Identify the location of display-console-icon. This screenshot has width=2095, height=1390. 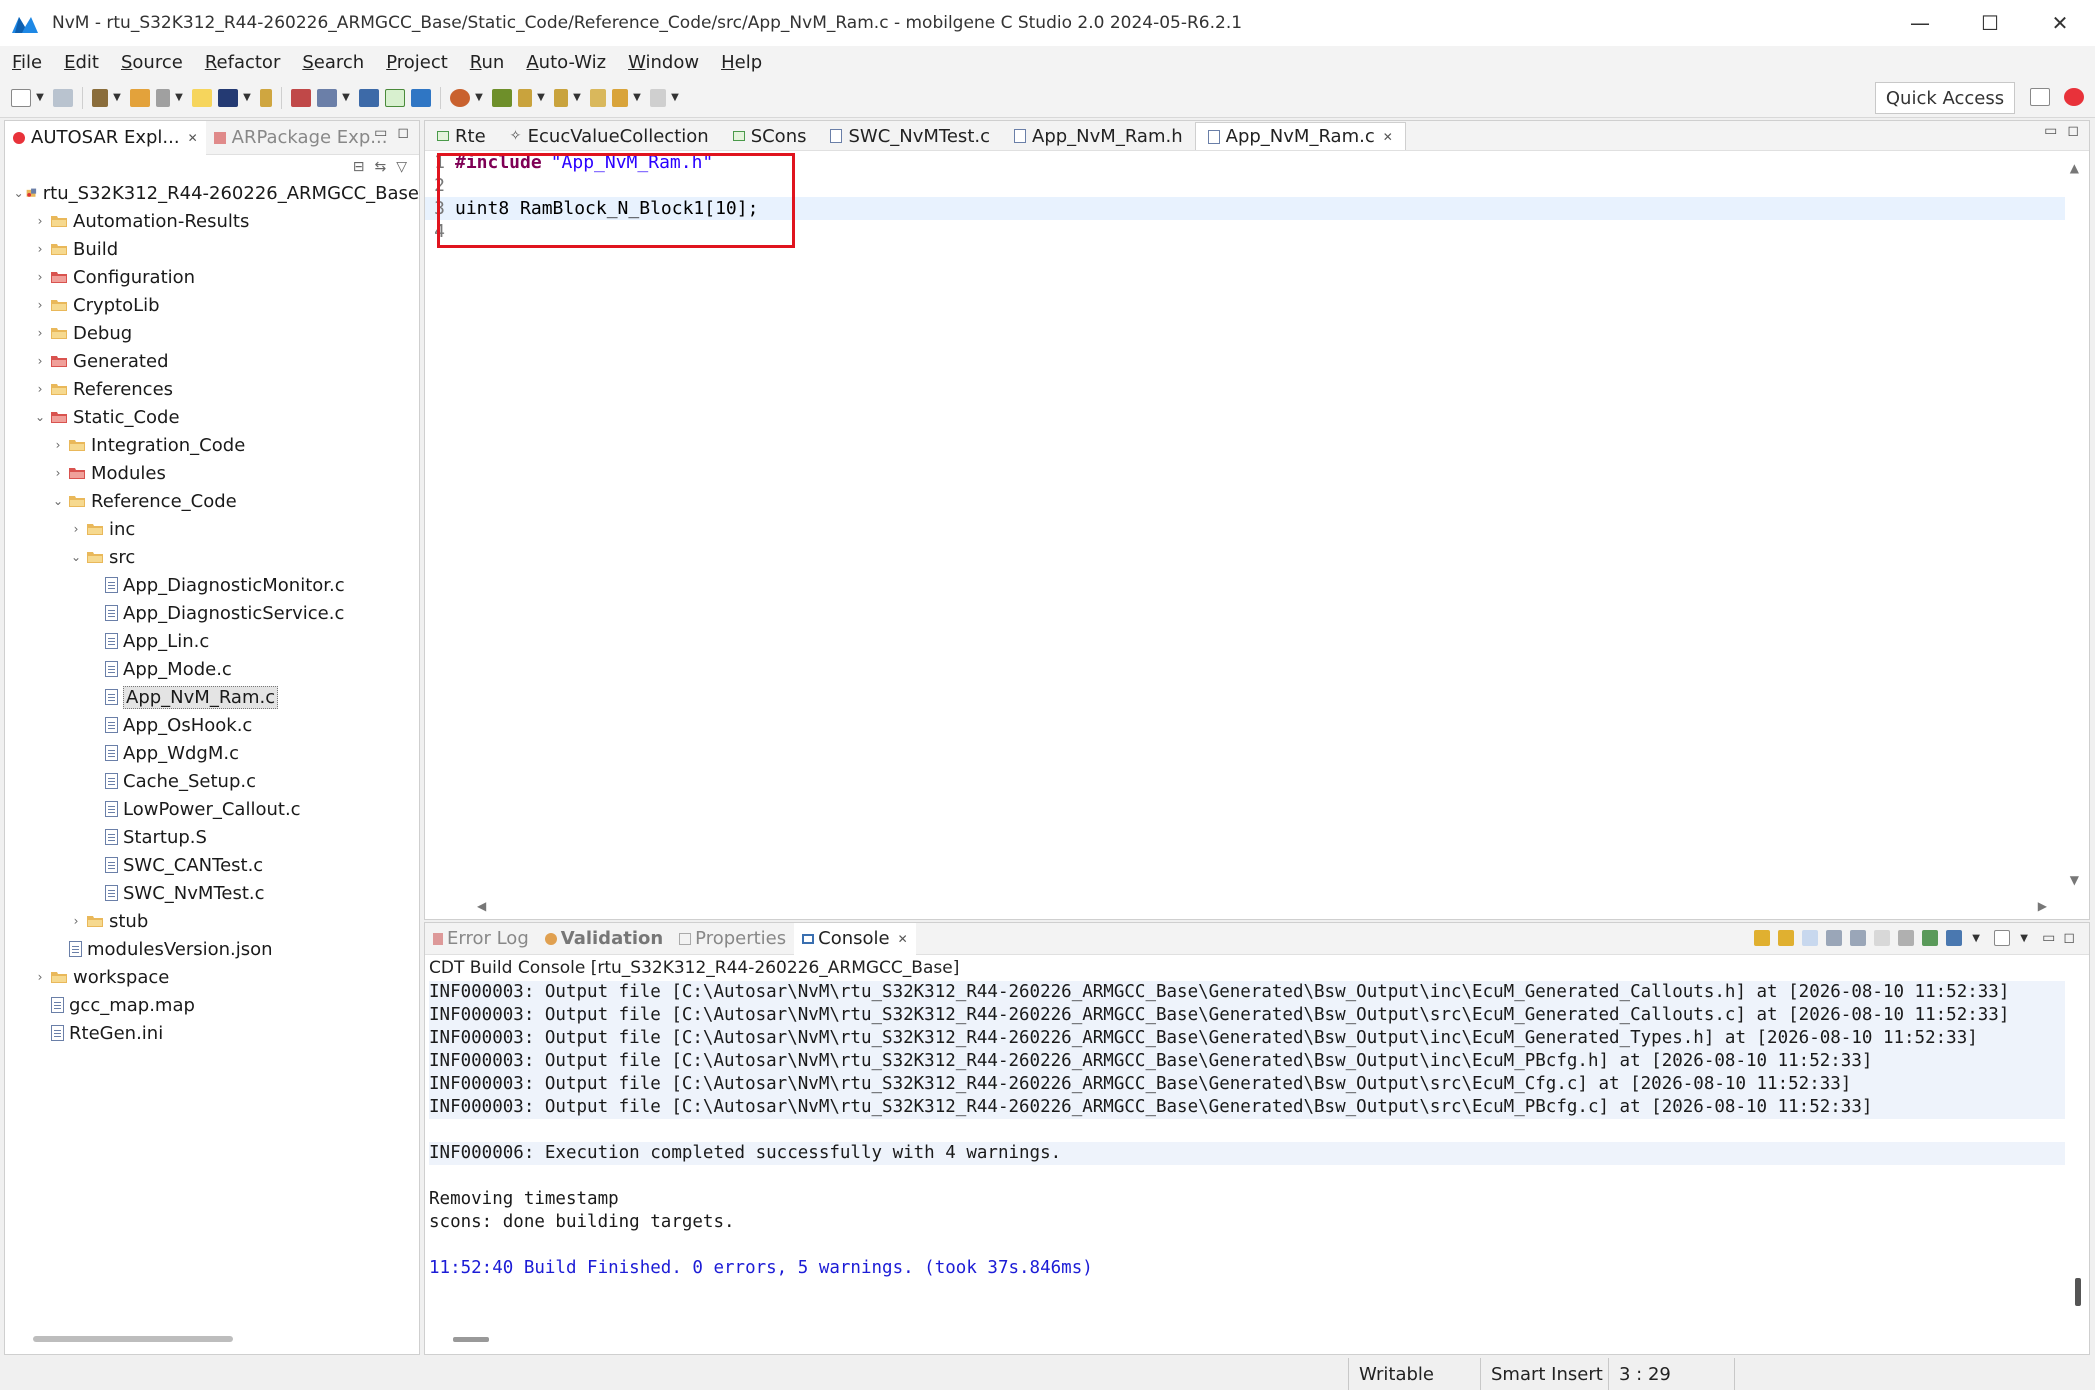
(1954, 938).